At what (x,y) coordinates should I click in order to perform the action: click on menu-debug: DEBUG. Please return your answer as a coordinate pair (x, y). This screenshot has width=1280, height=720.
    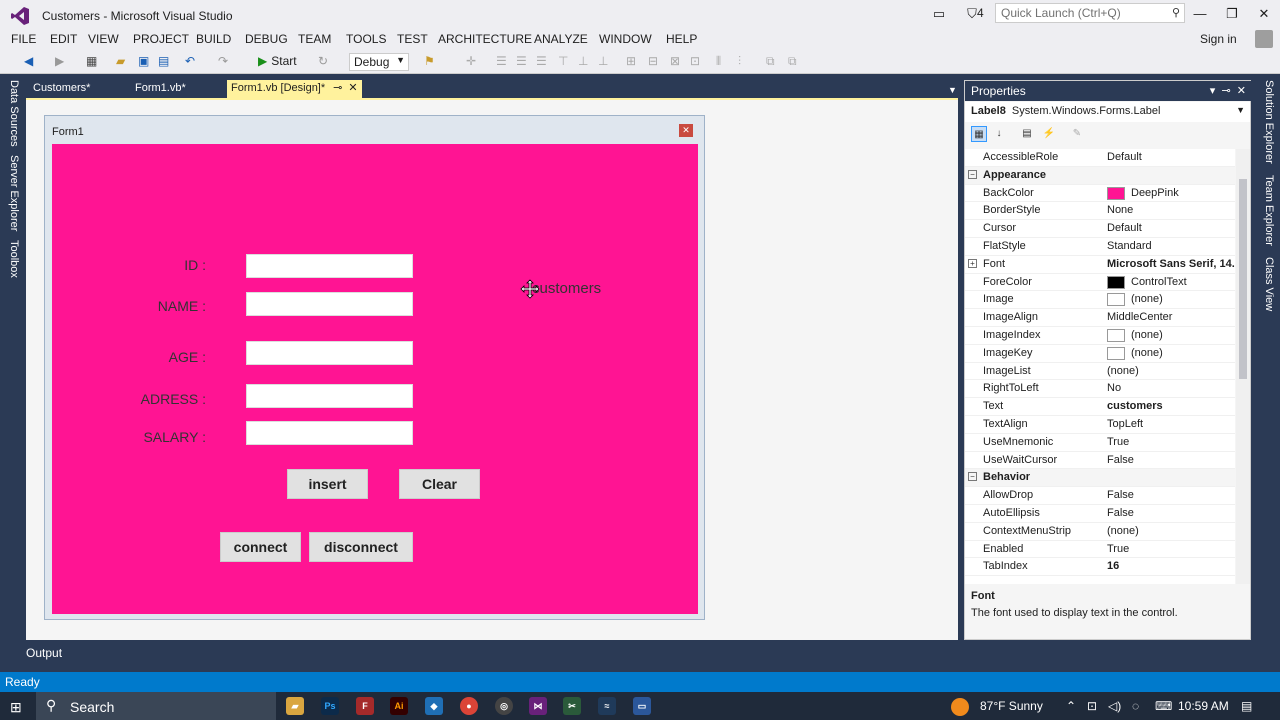
    Looking at the image, I should click on (266, 39).